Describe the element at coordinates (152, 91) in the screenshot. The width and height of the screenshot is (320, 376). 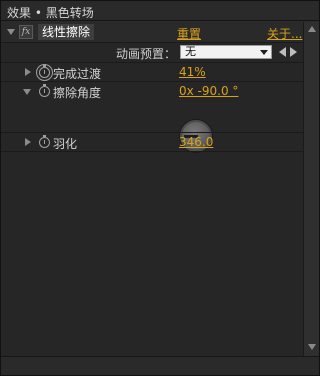
I see `property-row-wipe-angle: 擦除角度 0x -90.0 °` at that location.